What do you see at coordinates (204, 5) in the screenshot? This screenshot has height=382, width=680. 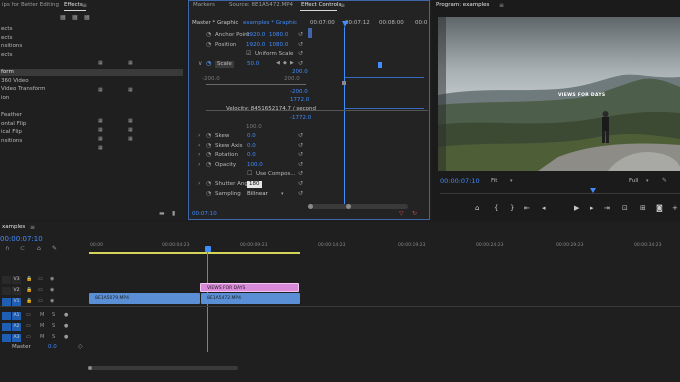 I see `tab-markers: Markers` at bounding box center [204, 5].